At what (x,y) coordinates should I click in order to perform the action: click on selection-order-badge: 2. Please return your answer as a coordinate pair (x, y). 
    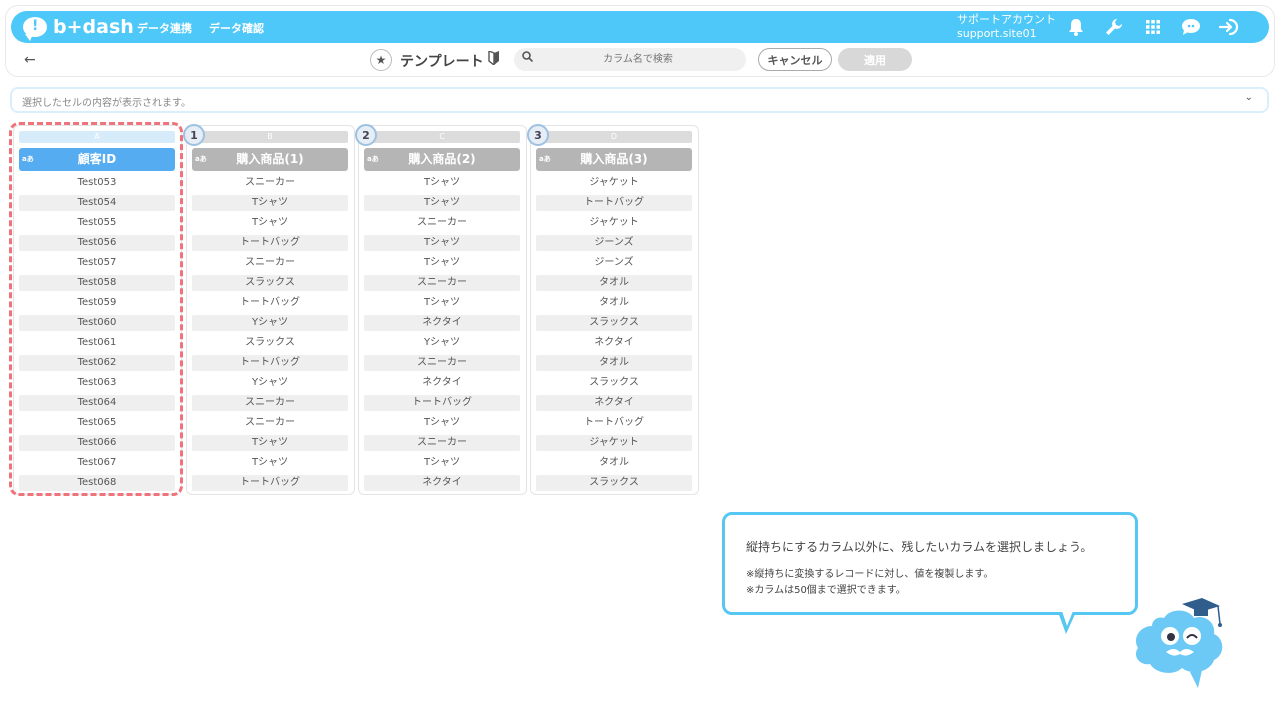
    Looking at the image, I should click on (366, 135).